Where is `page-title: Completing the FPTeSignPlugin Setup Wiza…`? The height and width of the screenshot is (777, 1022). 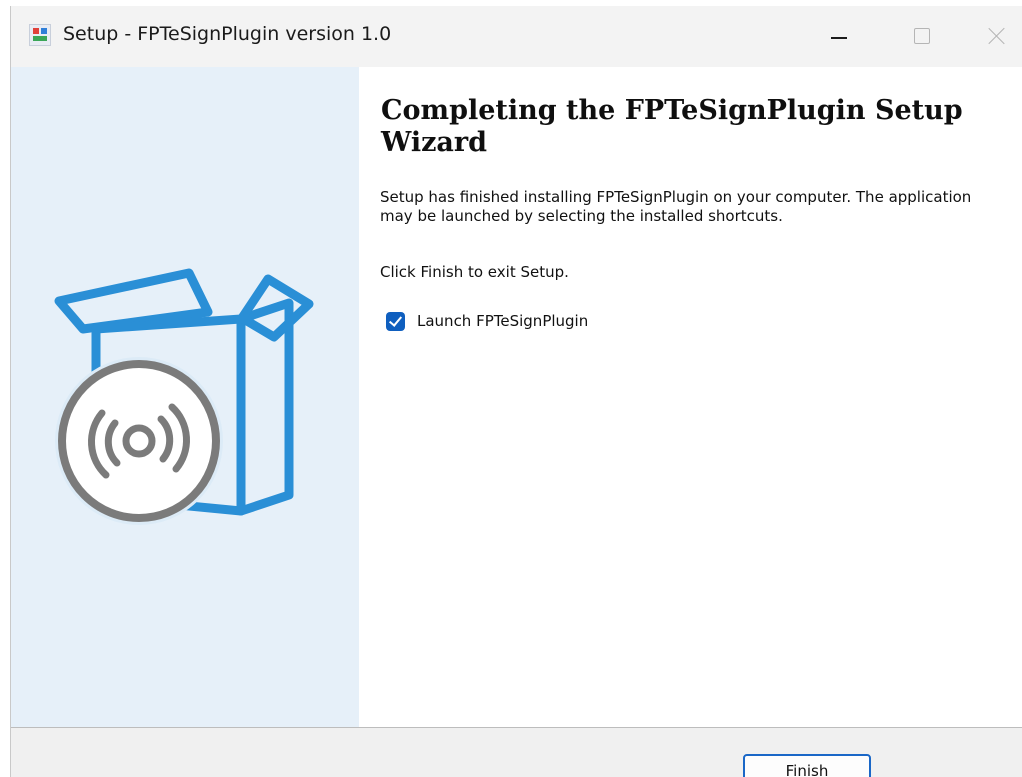 page-title: Completing the FPTeSignPlugin Setup Wiza… is located at coordinates (672, 126).